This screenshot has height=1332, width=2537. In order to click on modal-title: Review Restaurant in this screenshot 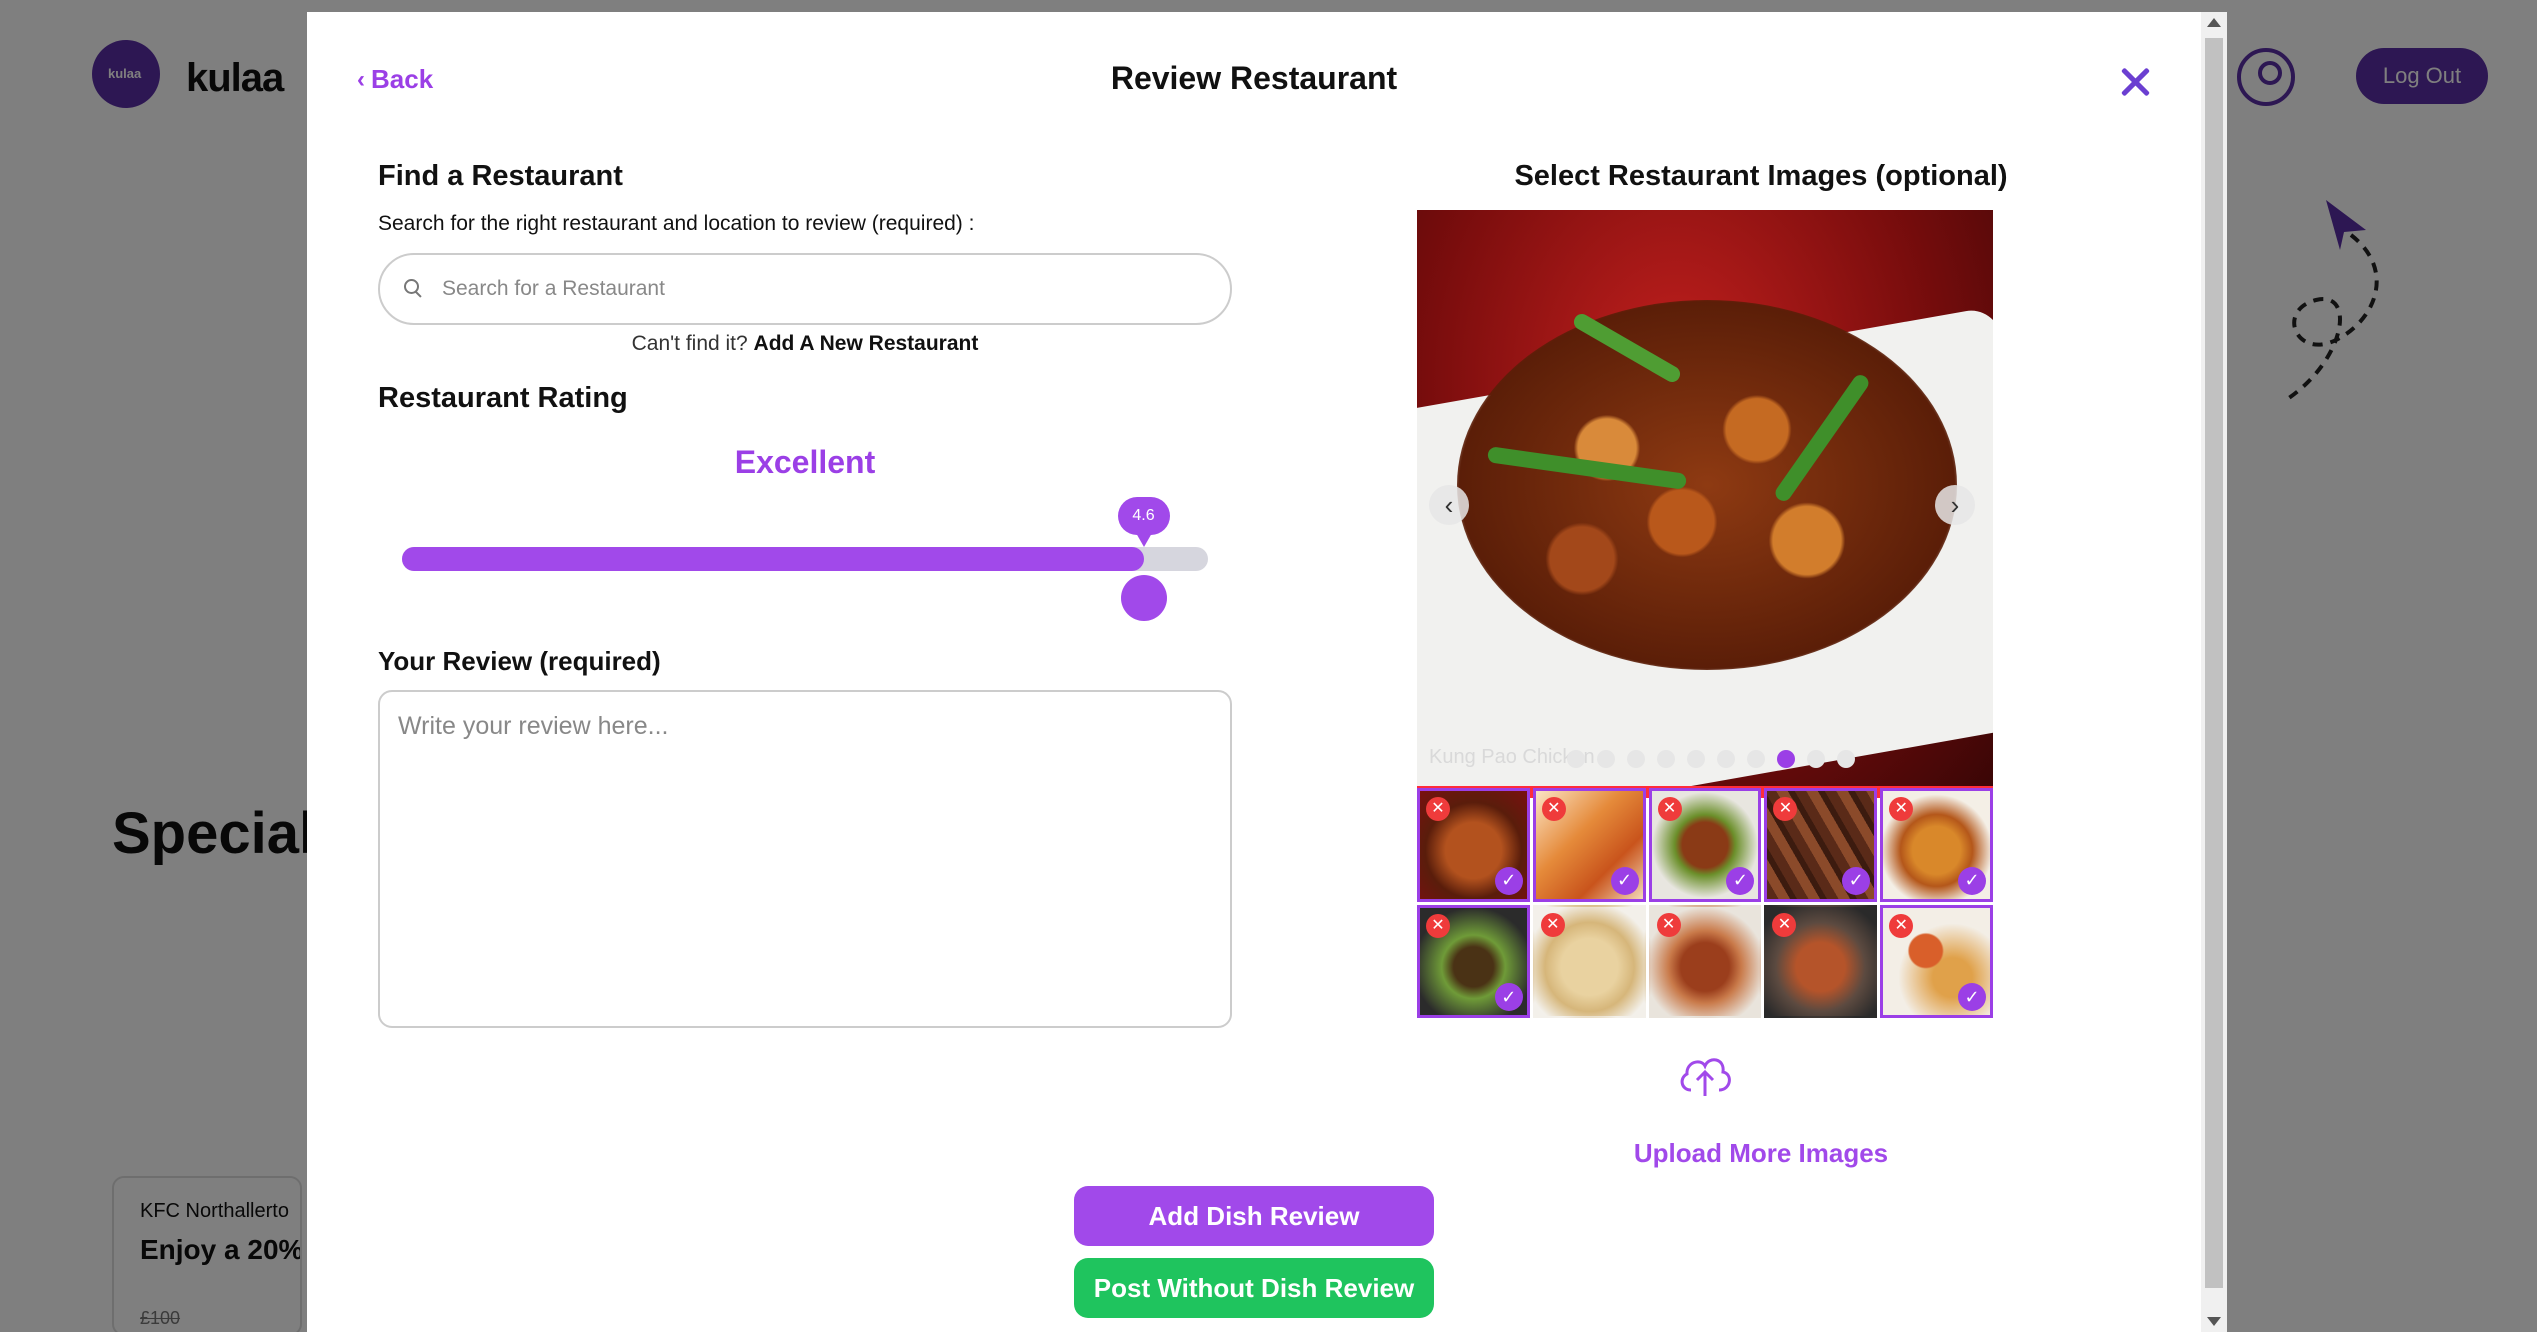, I will do `click(1254, 78)`.